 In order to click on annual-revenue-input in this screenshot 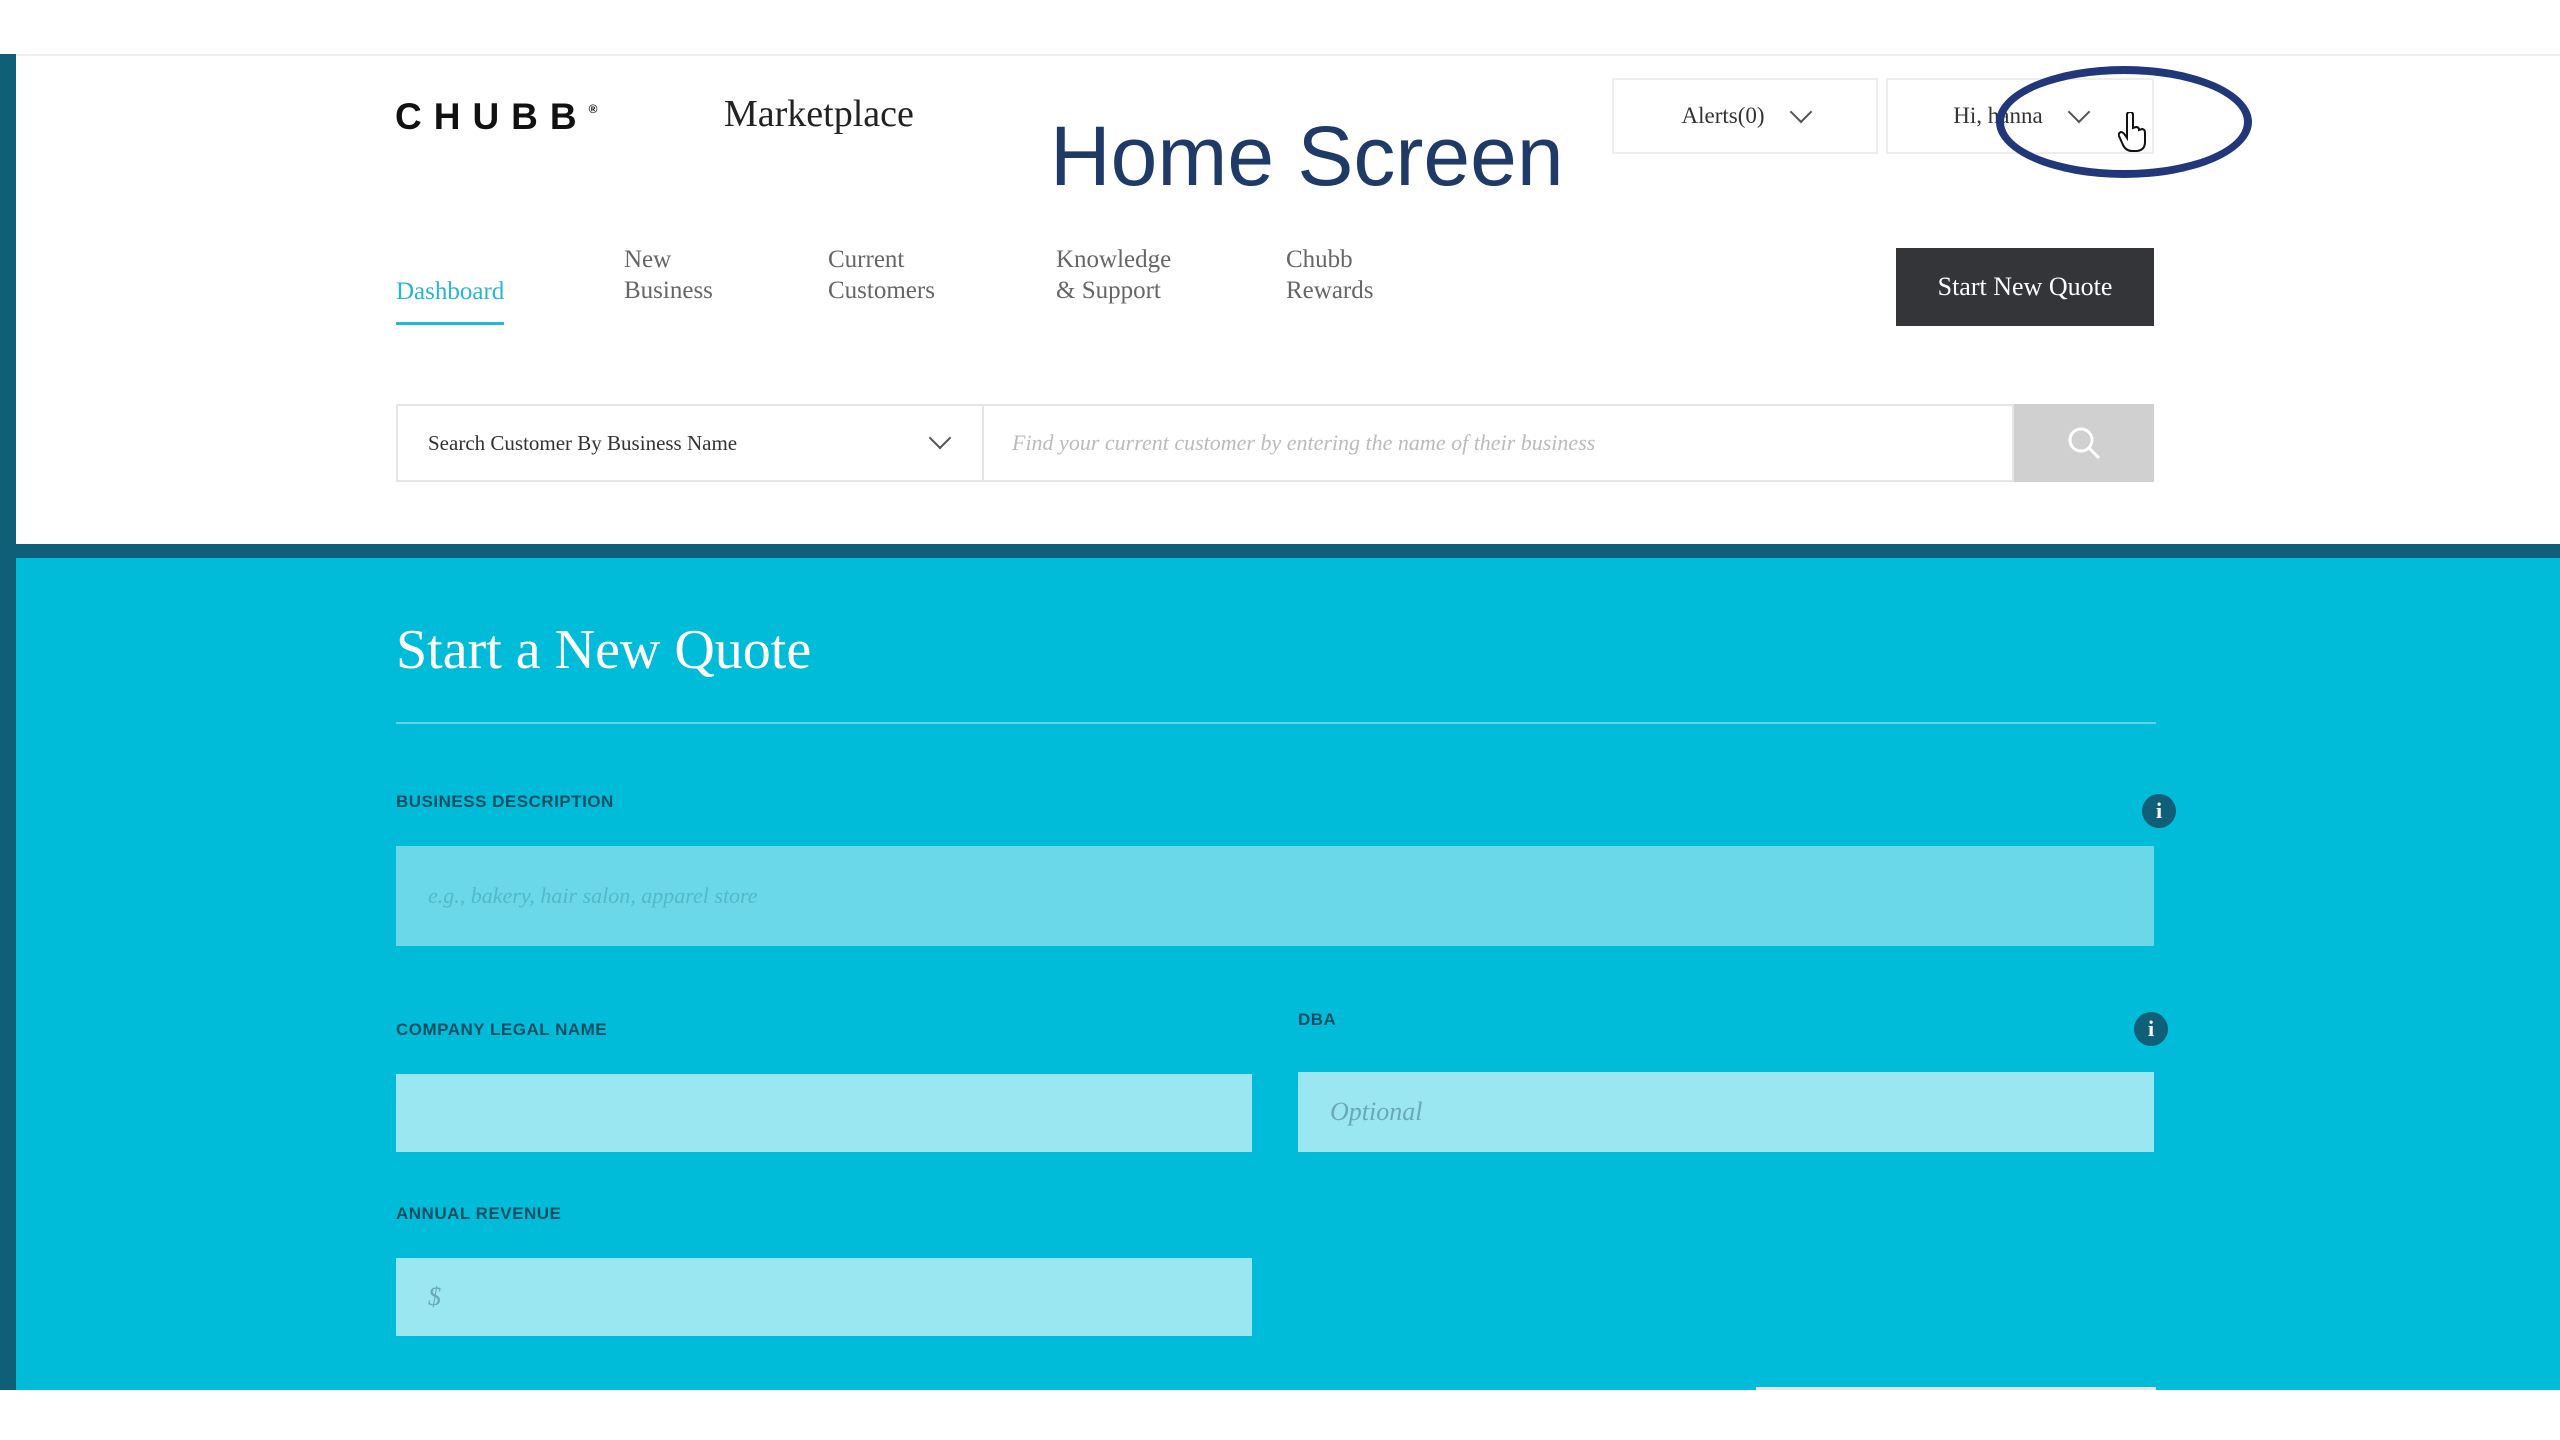, I will do `click(824, 1297)`.